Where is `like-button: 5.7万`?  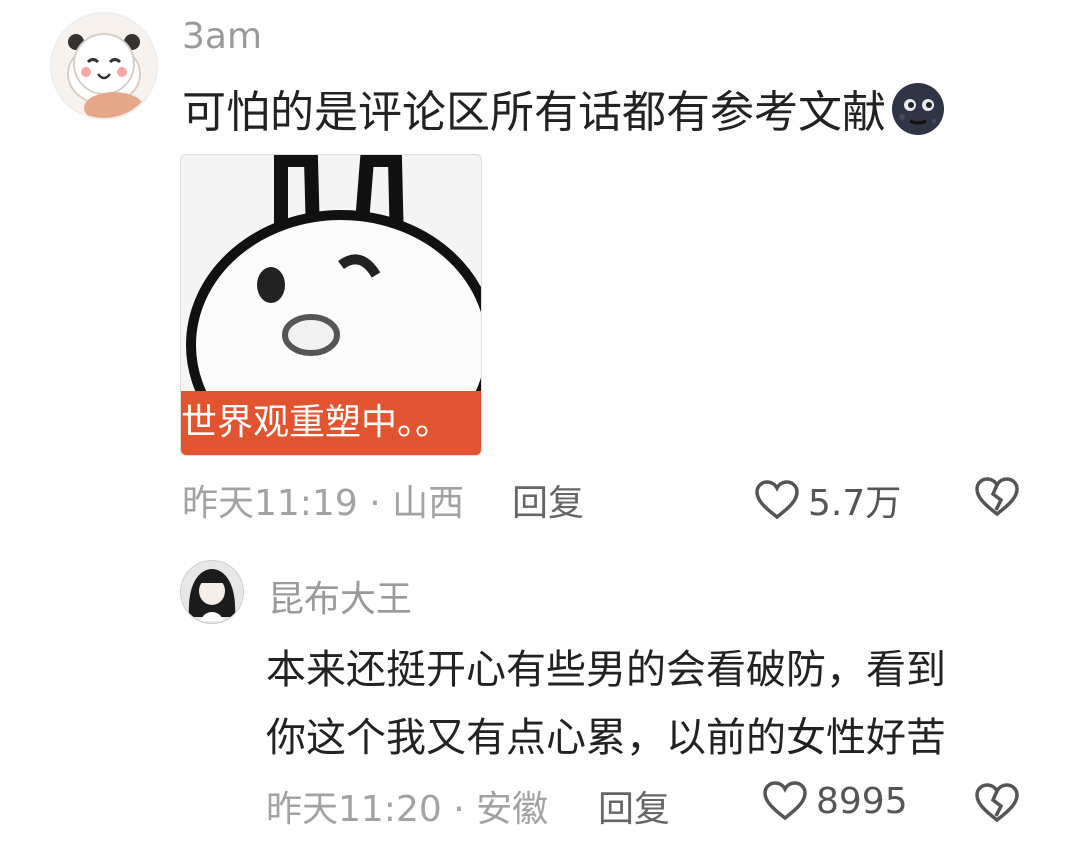
like-button: 5.7万 is located at coordinates (827, 500).